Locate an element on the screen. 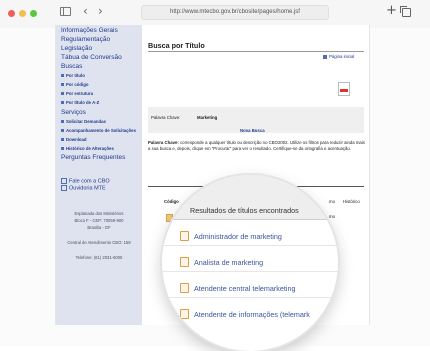  chevron-left-icon: ‹ is located at coordinates (85, 11).